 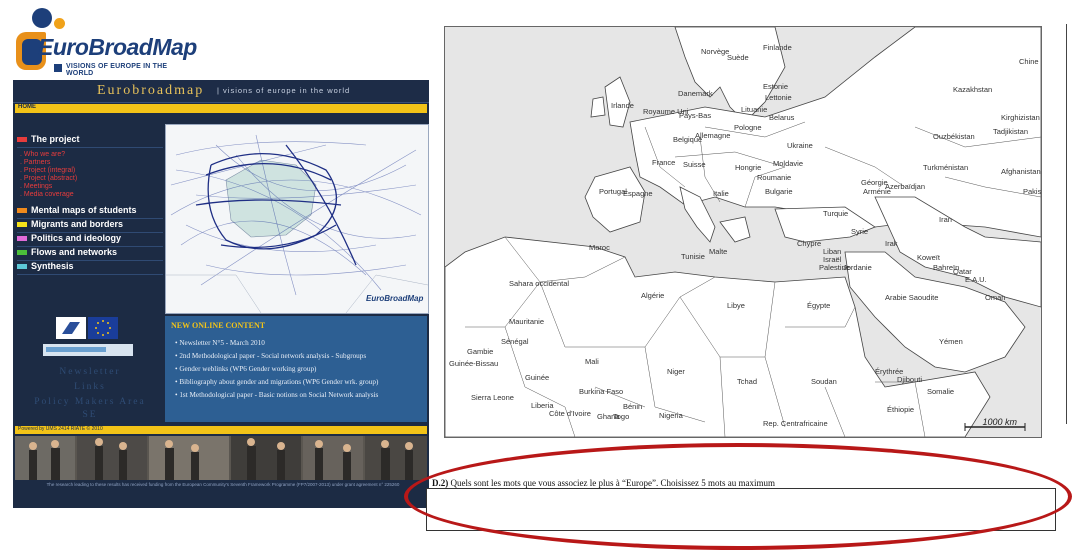 I want to click on nav-sub-integral: . Project (integral), so click(x=47, y=171).